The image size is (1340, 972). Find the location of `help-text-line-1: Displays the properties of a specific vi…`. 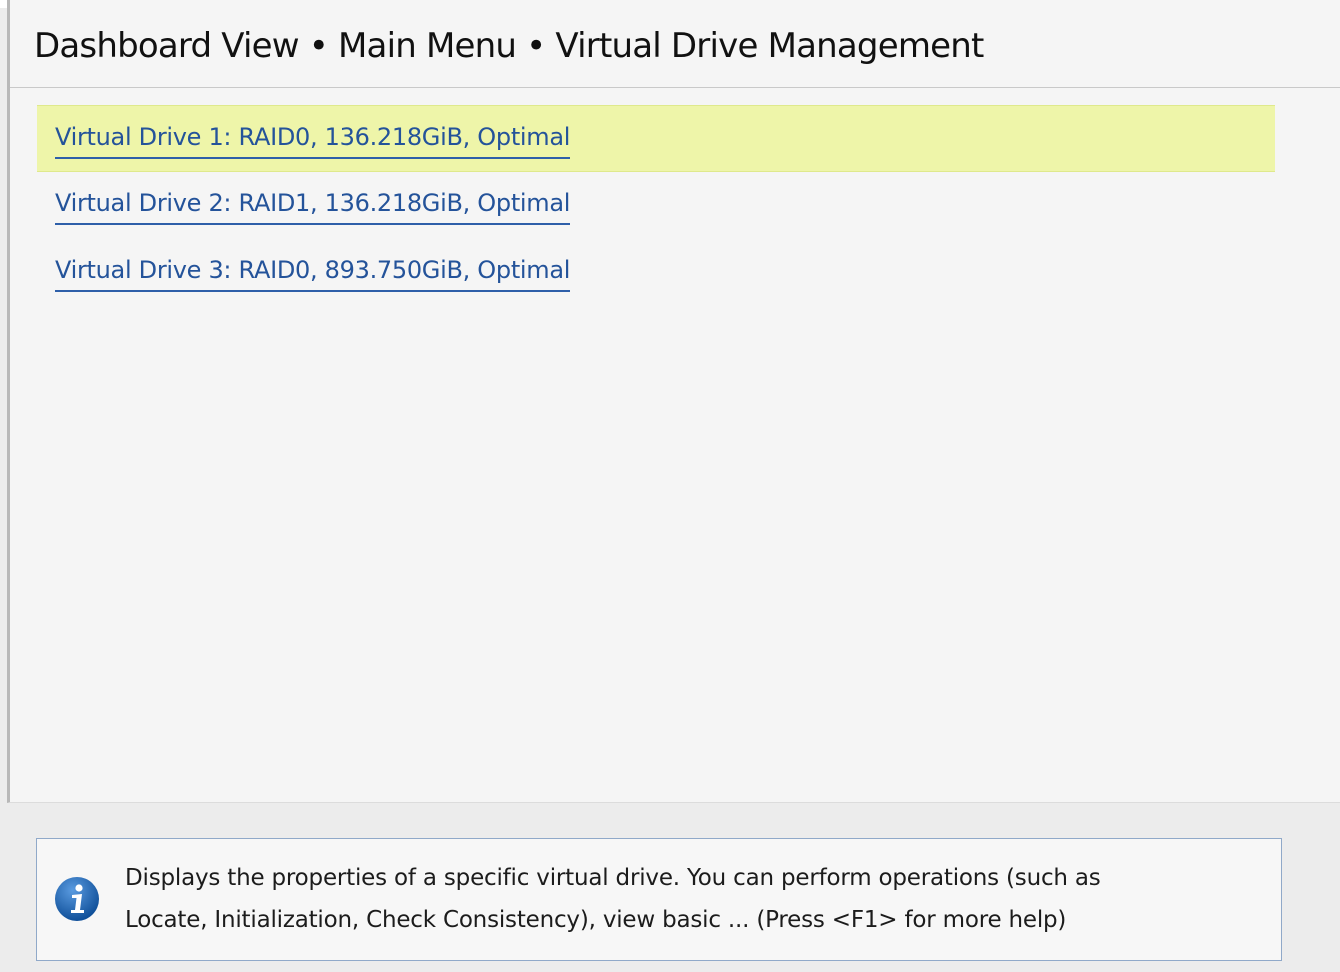

help-text-line-1: Displays the properties of a specific vi… is located at coordinates (613, 878).